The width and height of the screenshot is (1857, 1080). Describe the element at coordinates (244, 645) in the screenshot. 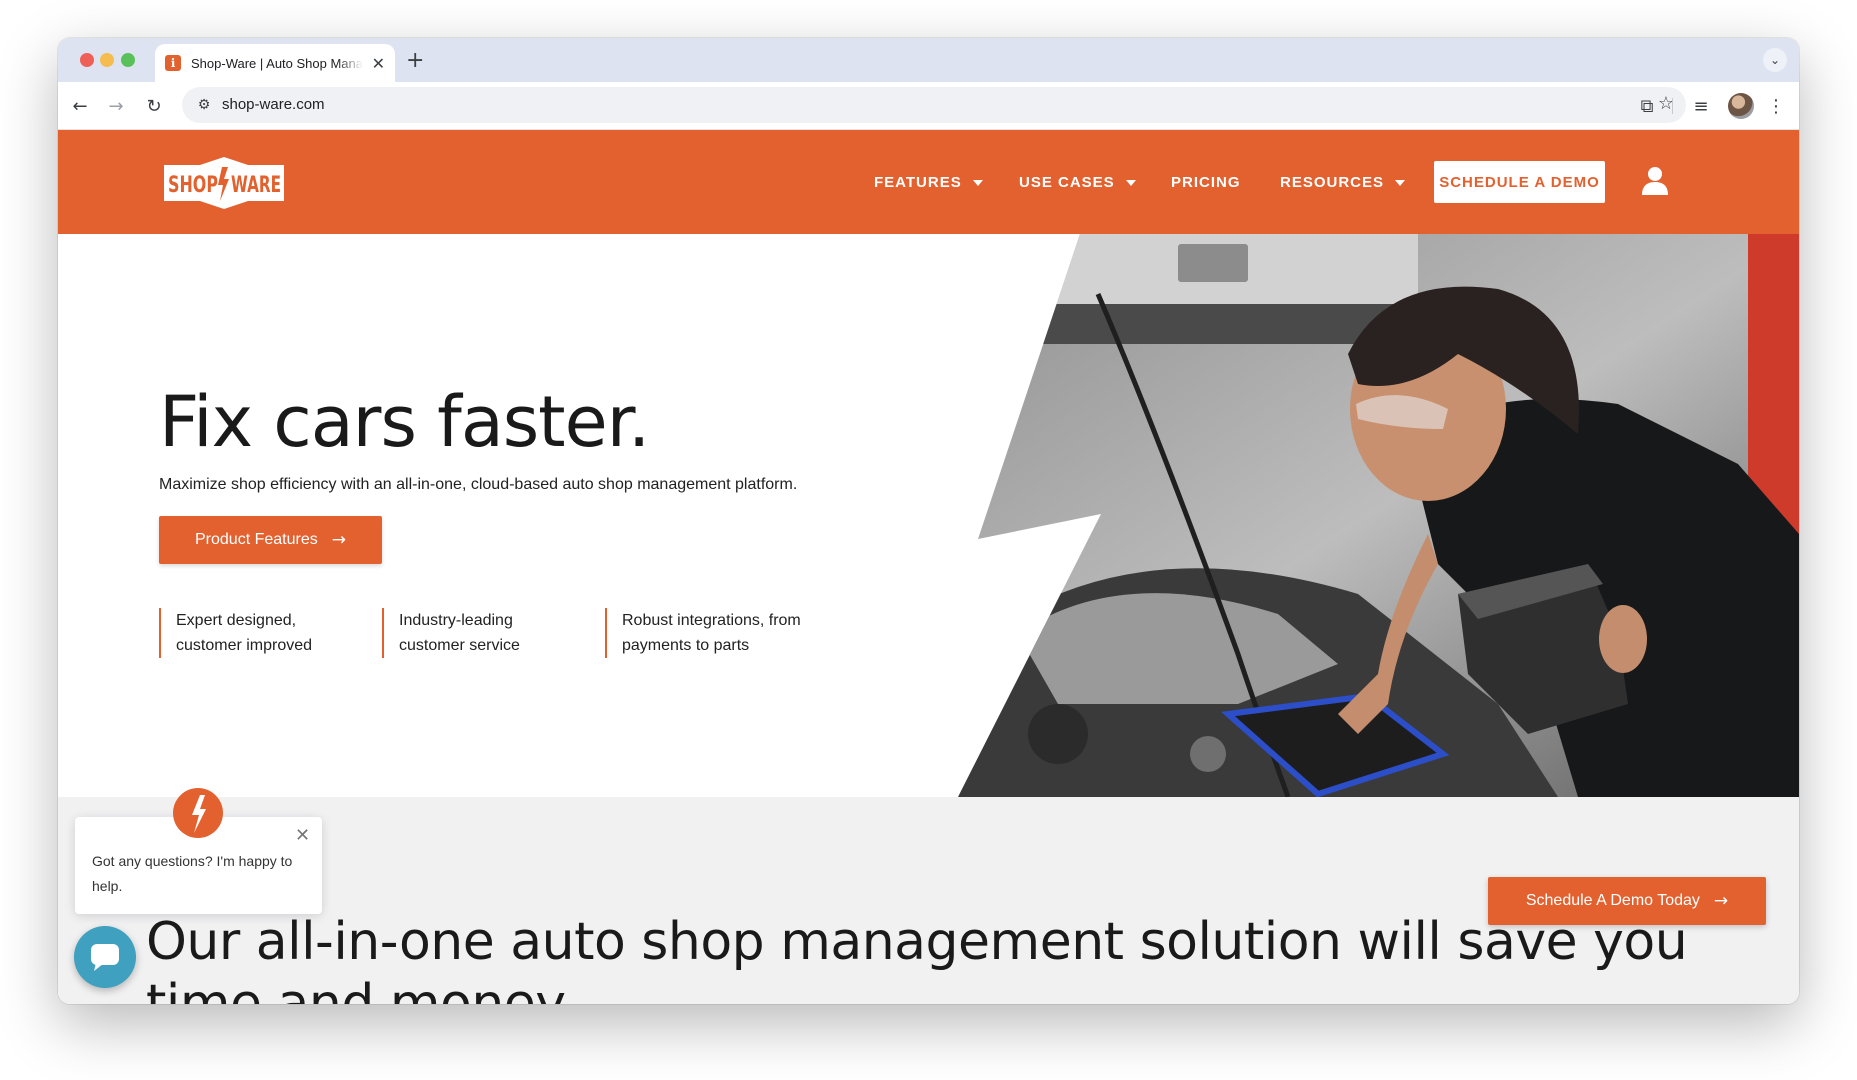

I see `feature-line: customer improved` at that location.